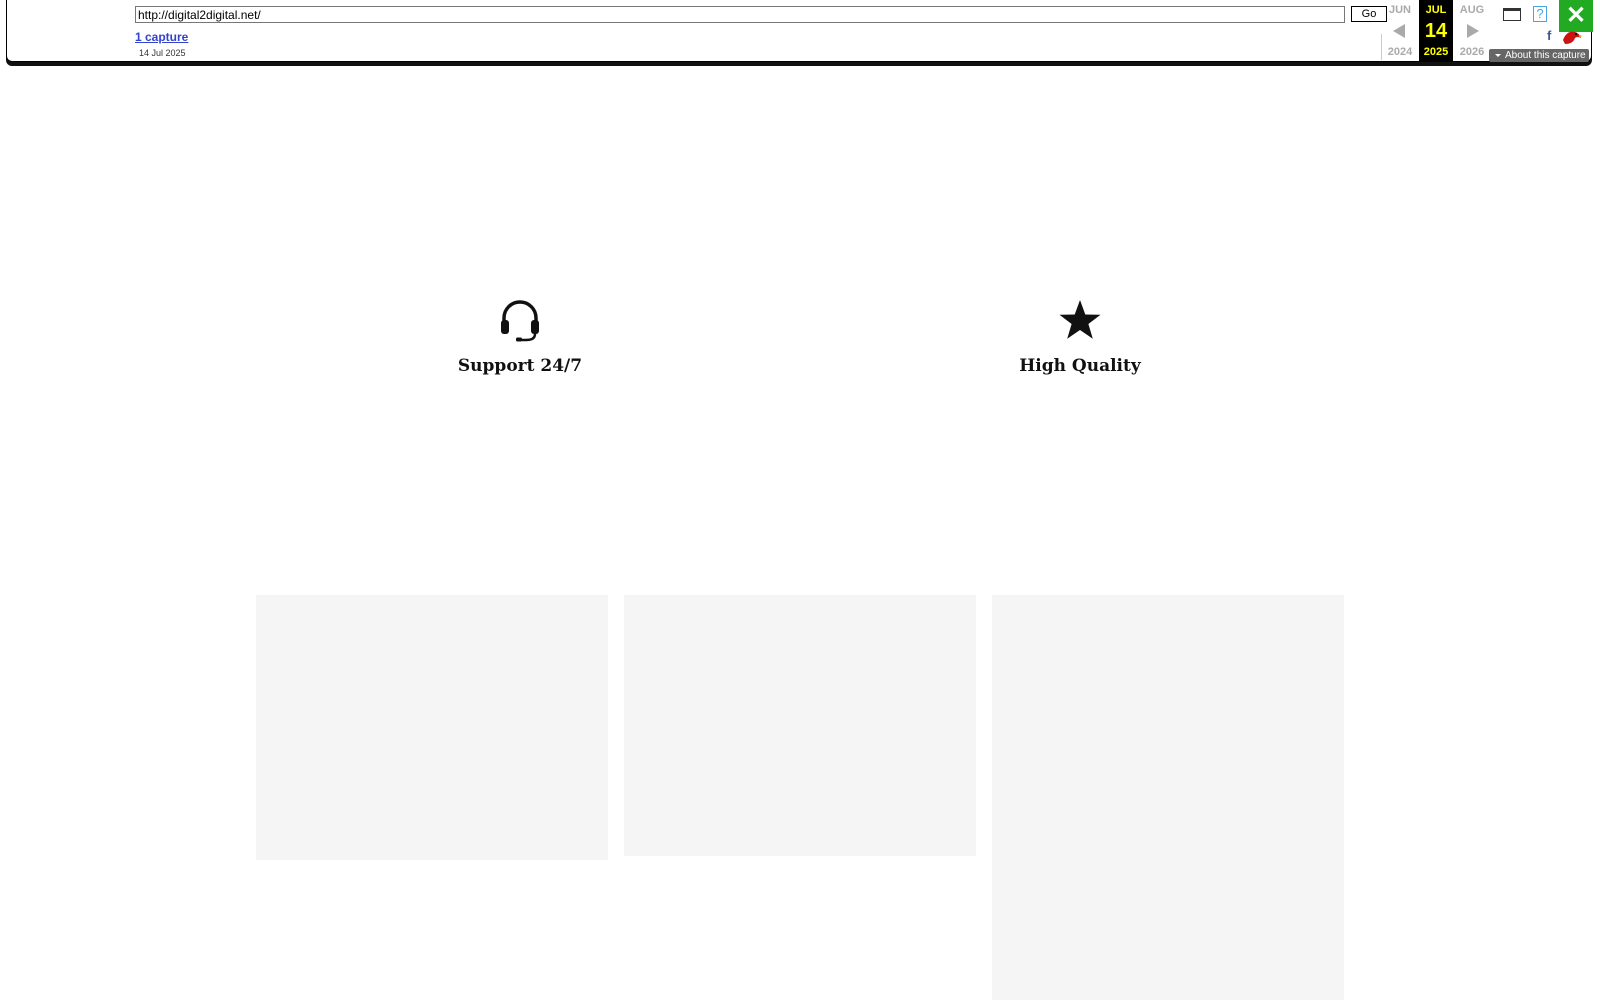  I want to click on arrow-left-icon, so click(1399, 31).